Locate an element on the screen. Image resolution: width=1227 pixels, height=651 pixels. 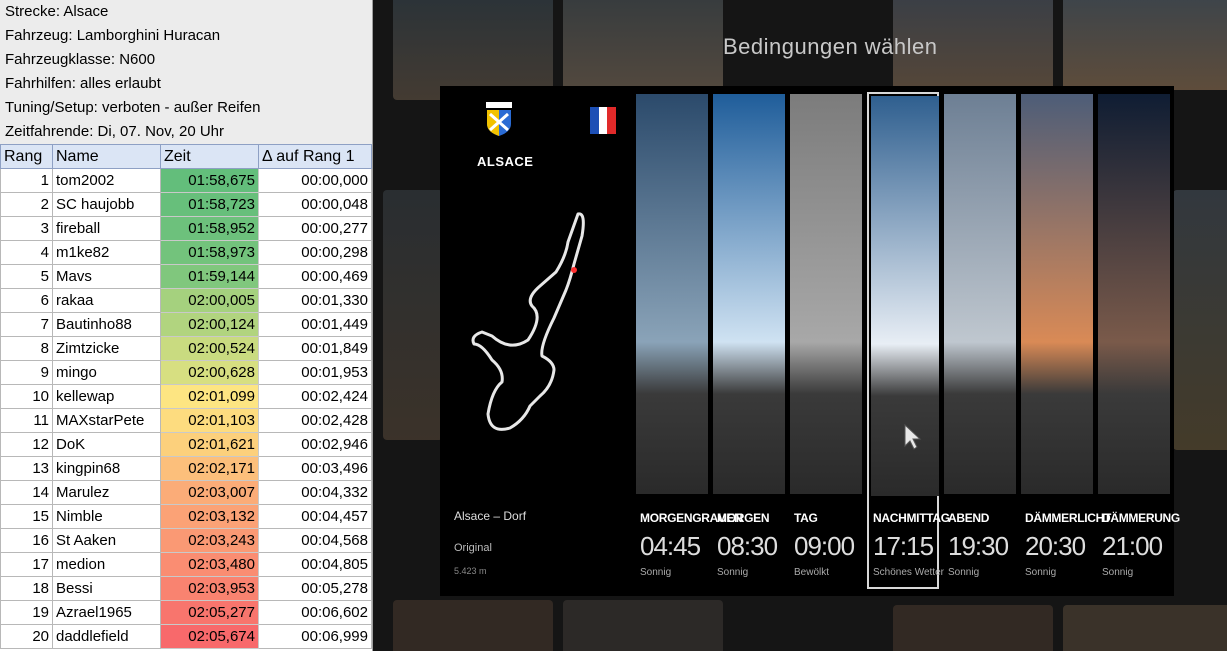
delta-cell: 00:02,428 is located at coordinates (315, 420).